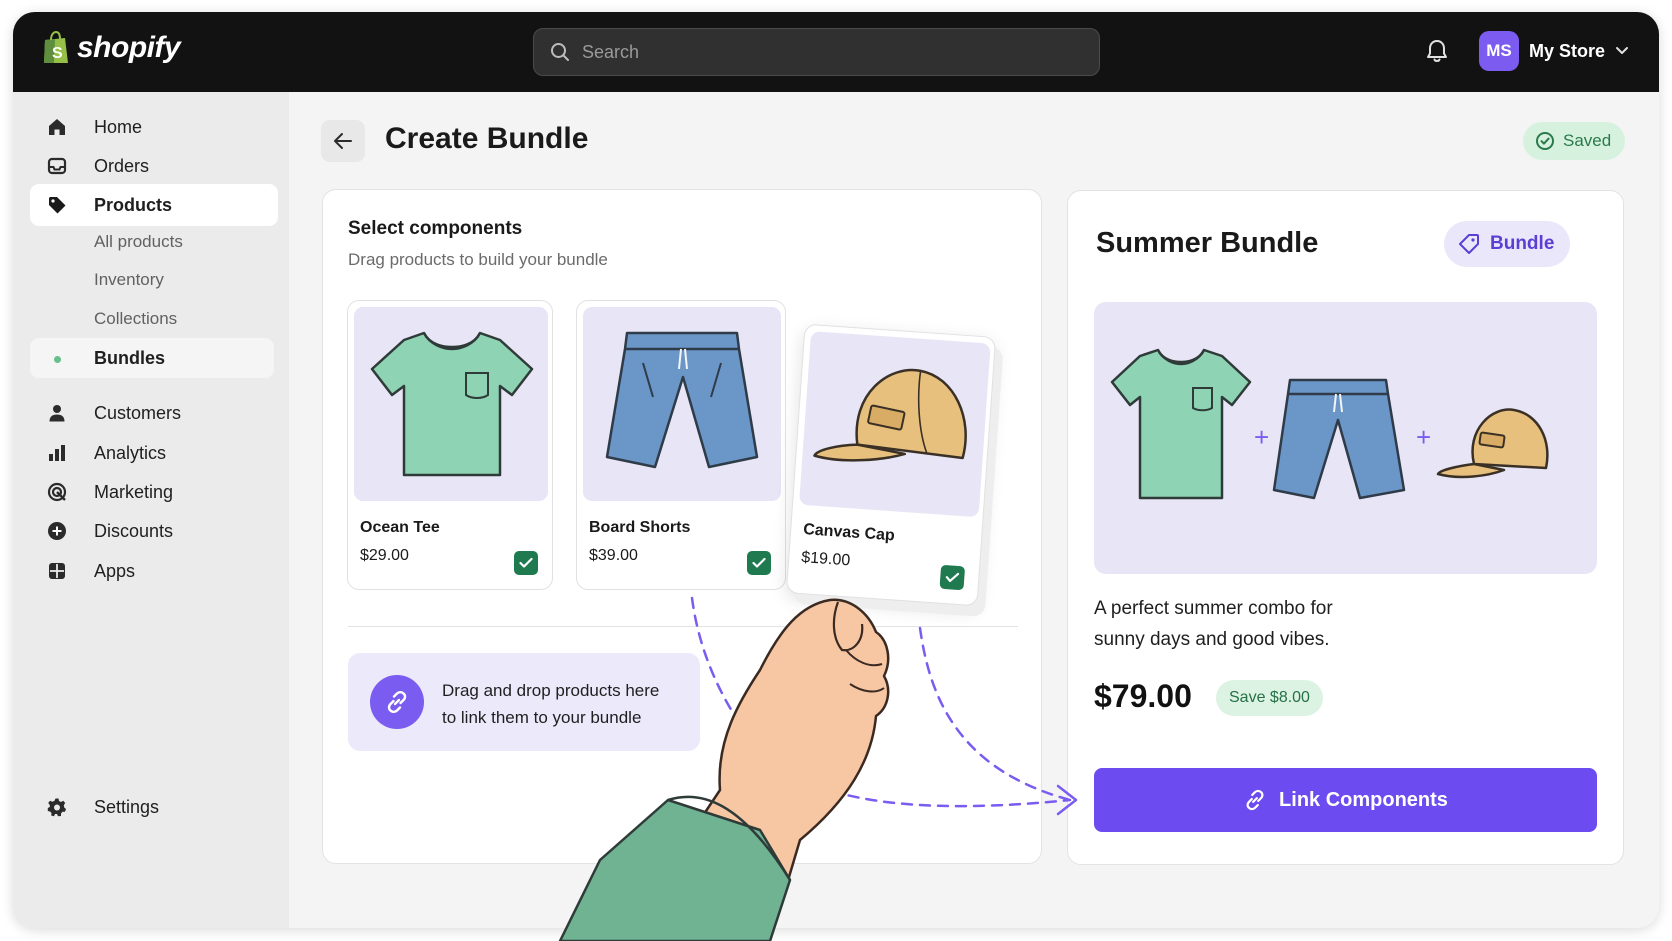 The height and width of the screenshot is (941, 1672). Describe the element at coordinates (560, 52) in the screenshot. I see `search-icon` at that location.